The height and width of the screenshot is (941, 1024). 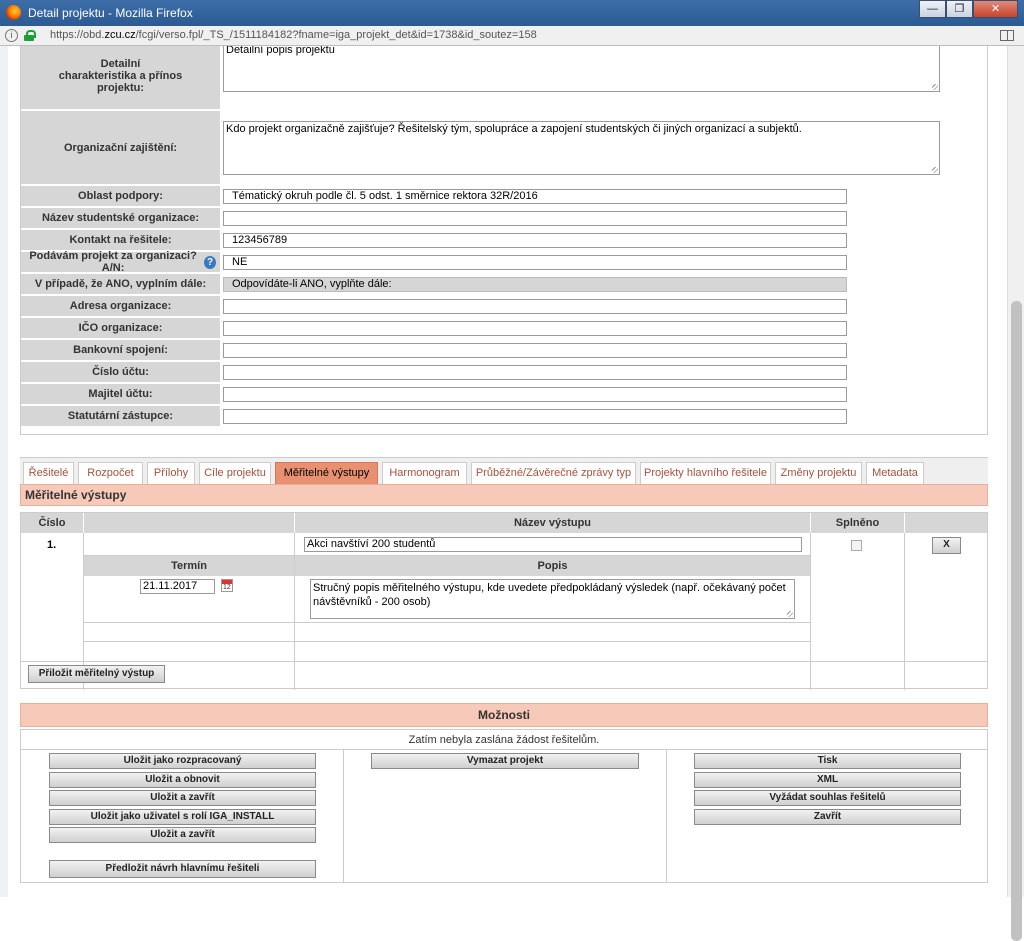 I want to click on tab-metadata: Metadata, so click(x=895, y=473).